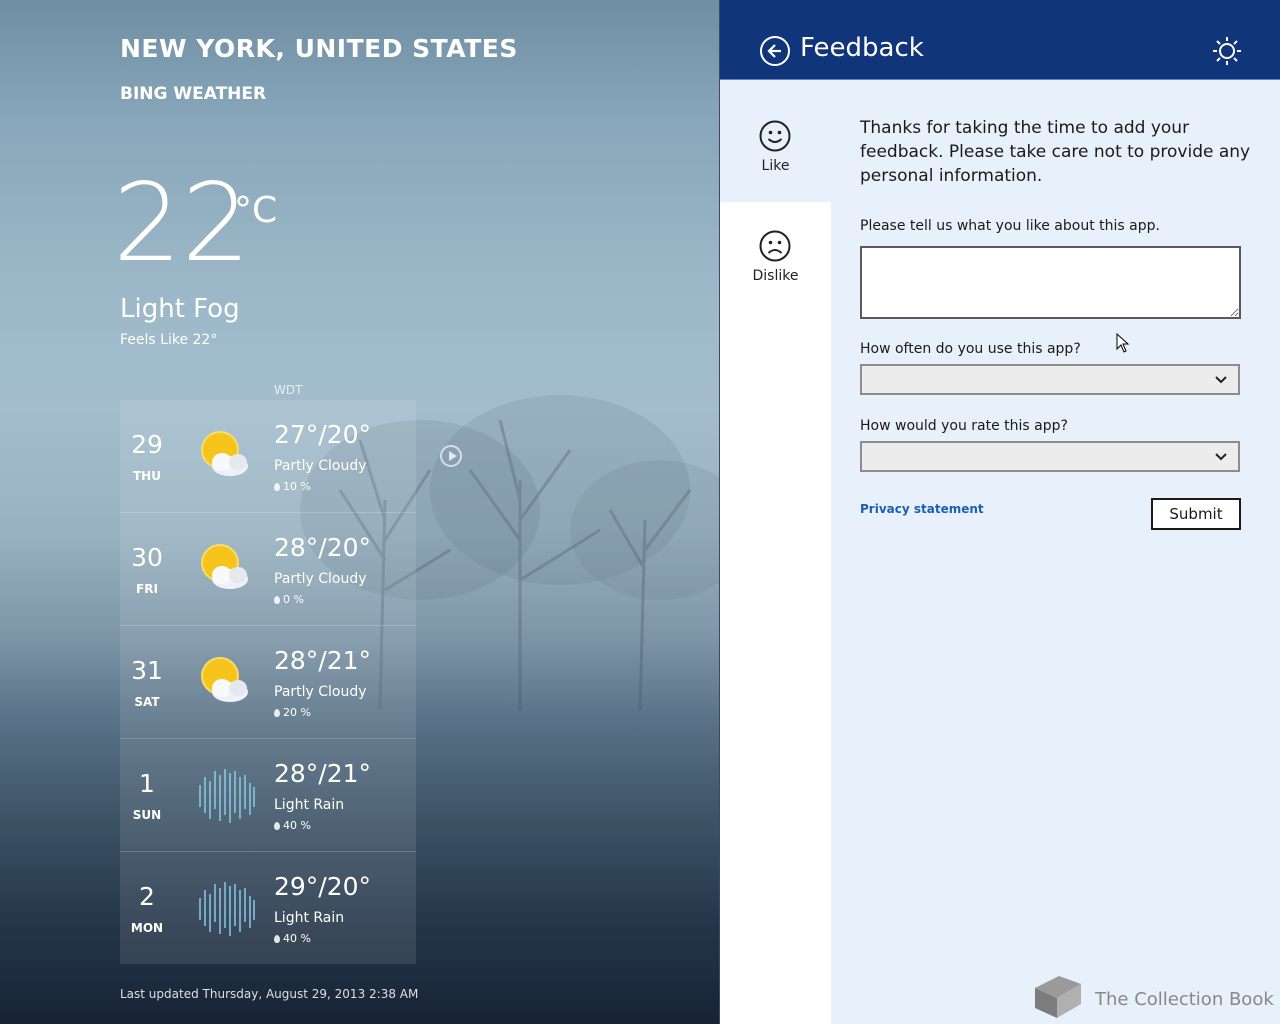 The height and width of the screenshot is (1024, 1280). I want to click on location-title: NEW YORK, UNITED STATES, so click(319, 48).